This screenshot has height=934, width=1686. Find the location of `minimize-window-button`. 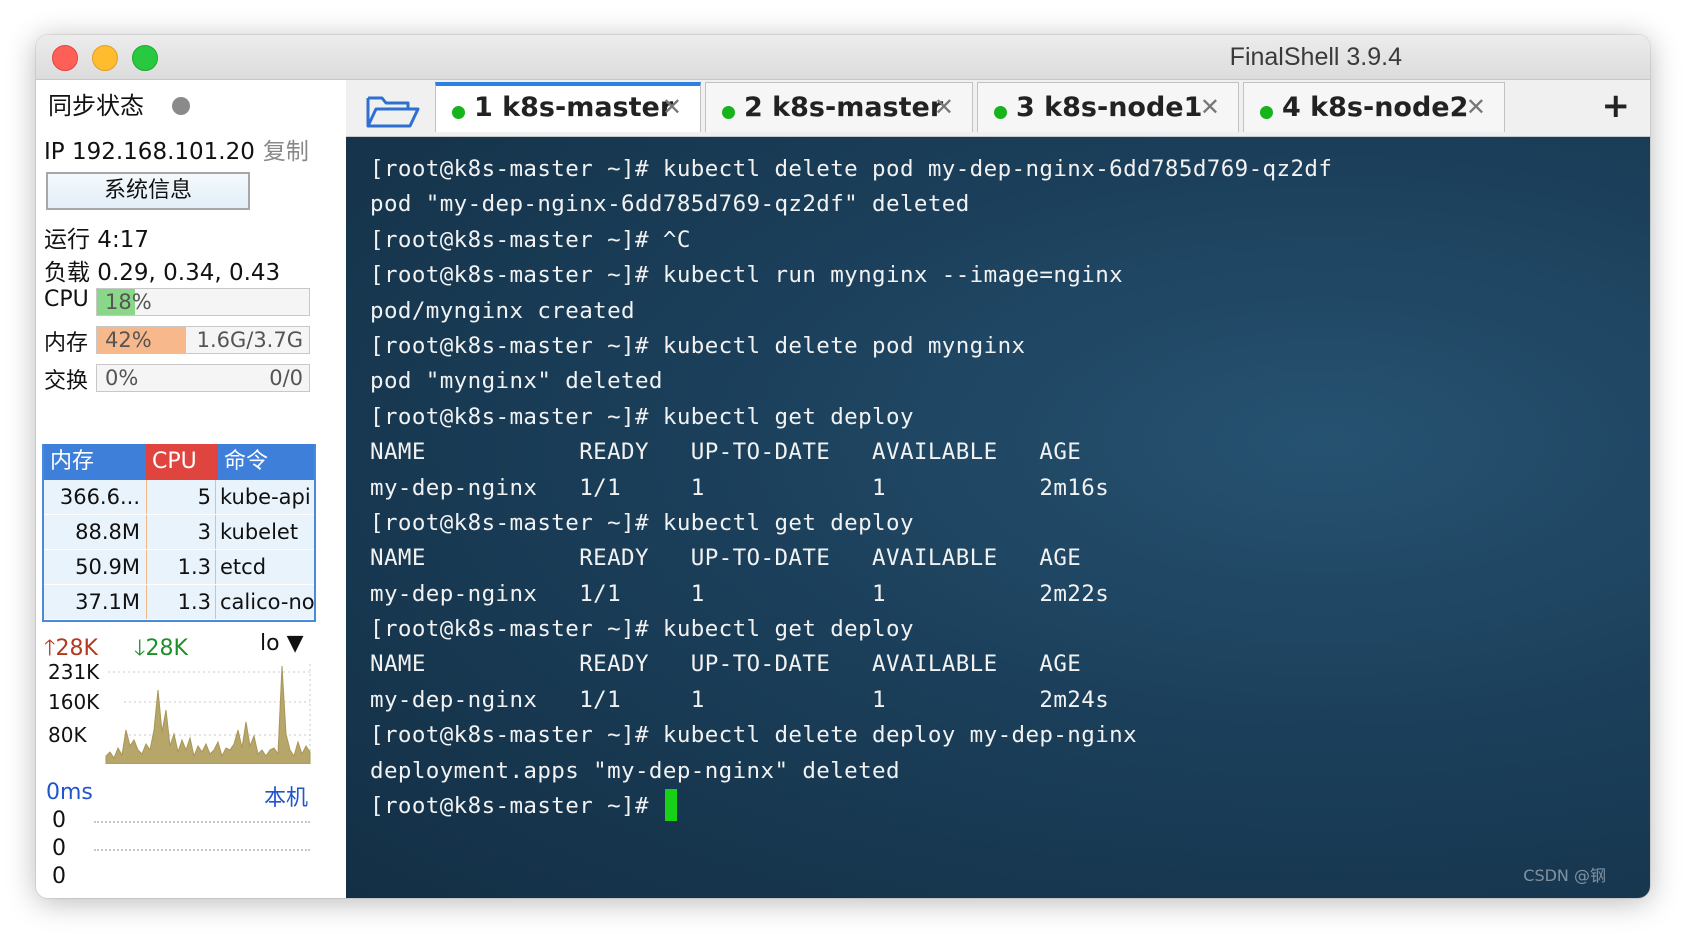

minimize-window-button is located at coordinates (105, 58).